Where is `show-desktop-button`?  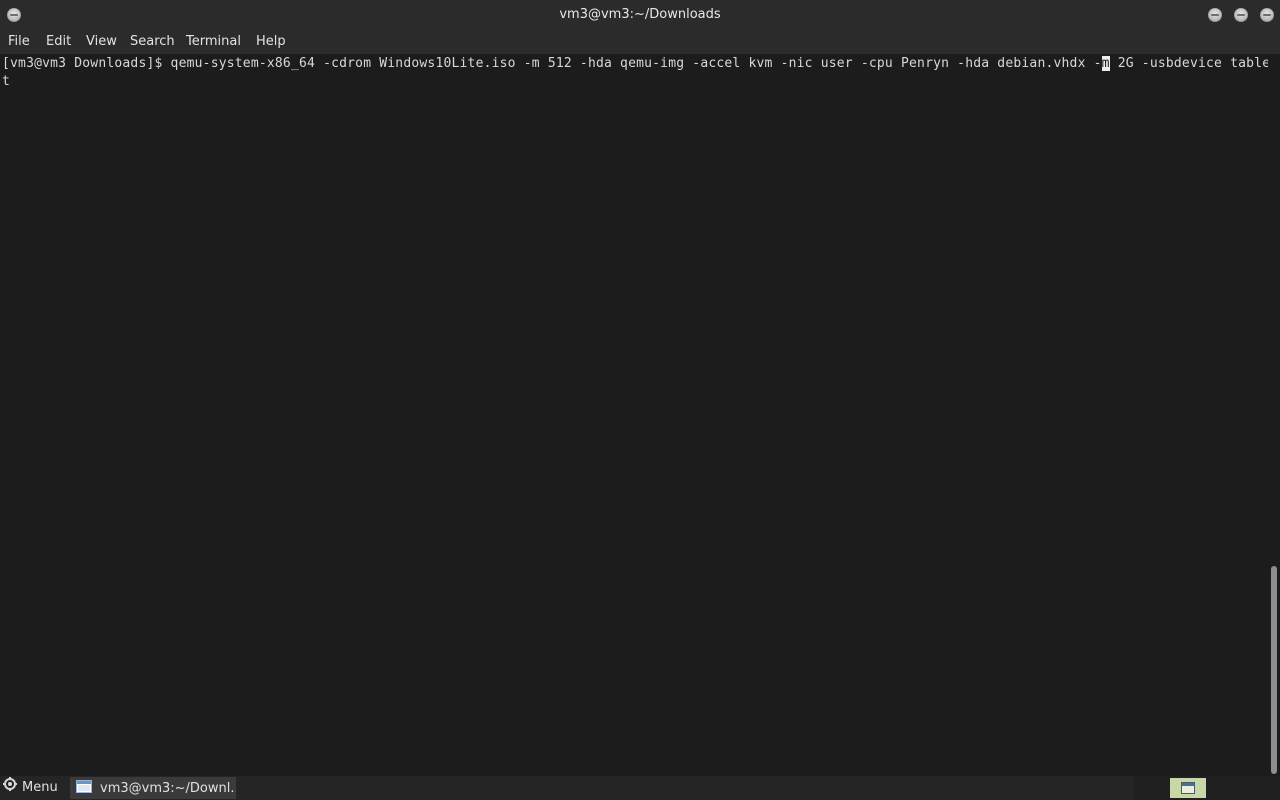
show-desktop-button is located at coordinates (1188, 788).